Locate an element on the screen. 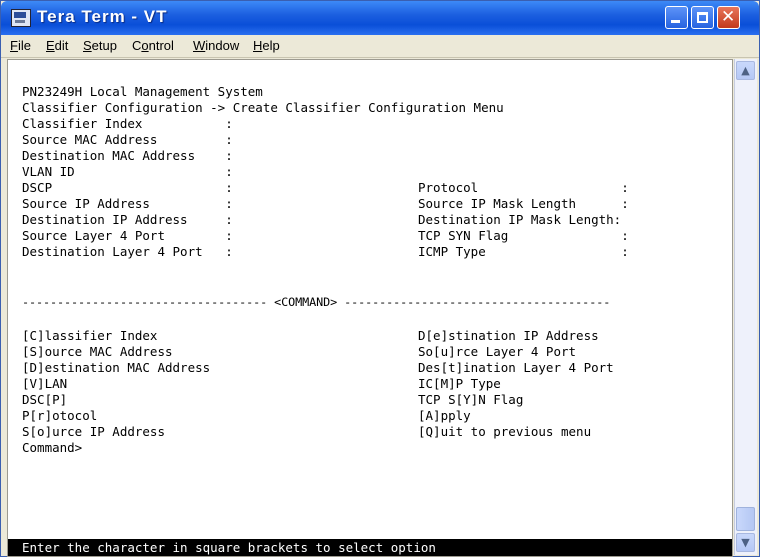 This screenshot has height=557, width=760. menu-bar: File Edit Setup Control Window Help is located at coordinates (380, 46).